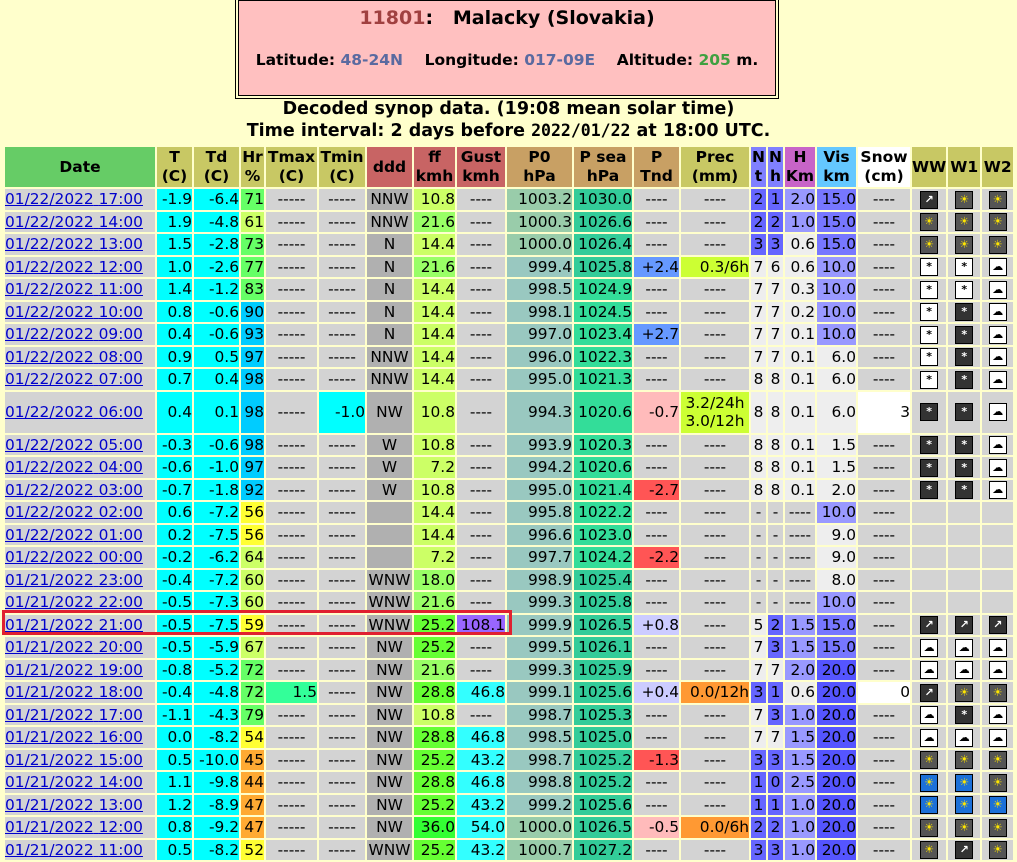  What do you see at coordinates (74, 557) in the screenshot?
I see `date-link: 01/22/2022 00:00` at bounding box center [74, 557].